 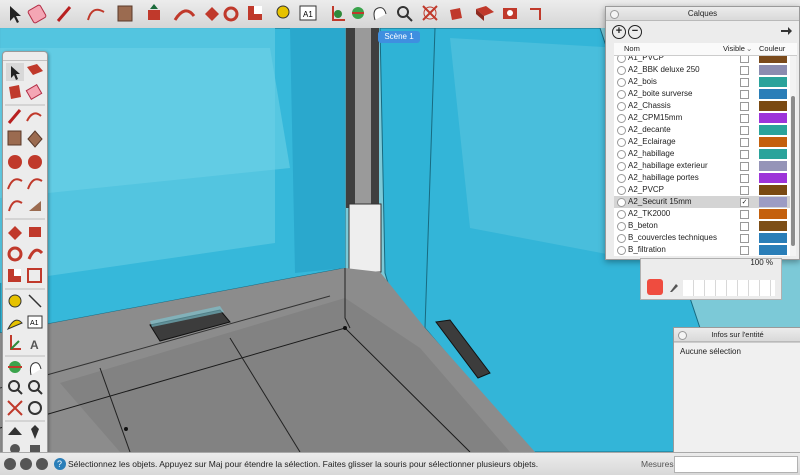 What do you see at coordinates (655, 287) in the screenshot?
I see `active-color-swatch` at bounding box center [655, 287].